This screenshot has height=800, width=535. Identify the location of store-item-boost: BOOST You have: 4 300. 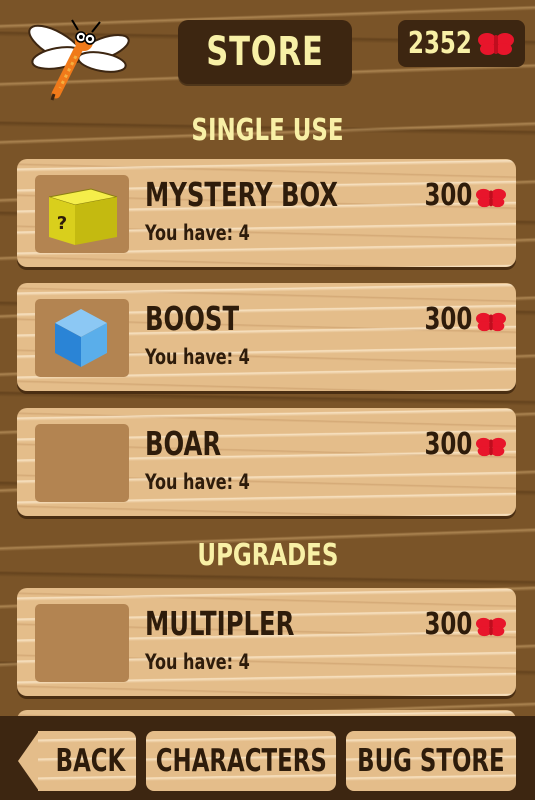
(266, 337).